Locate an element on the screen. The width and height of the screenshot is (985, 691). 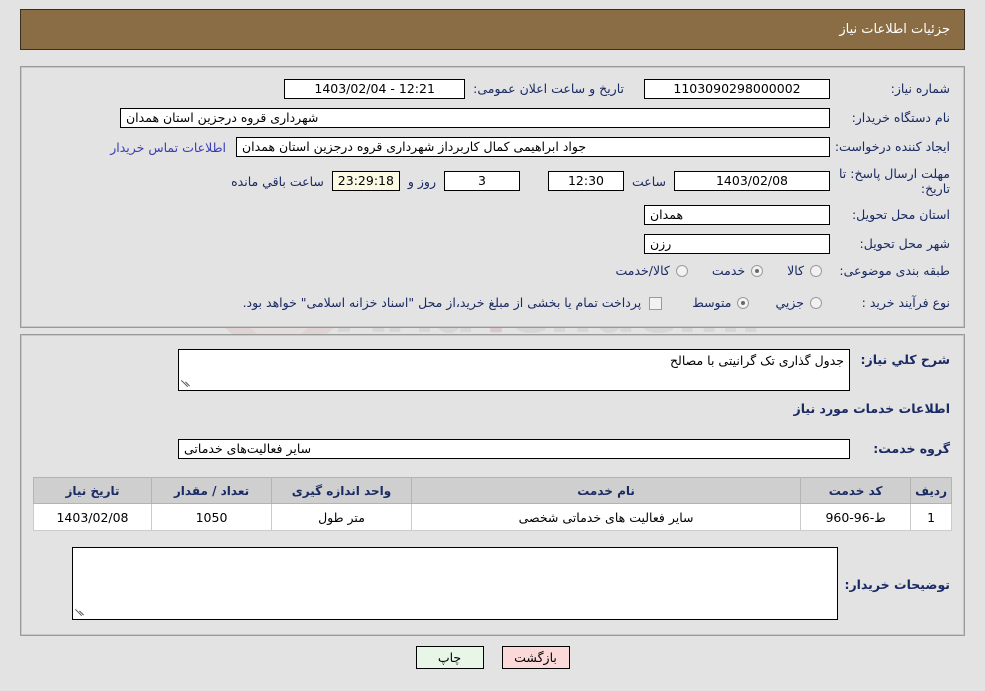
buyer-contact-link: اطلاعات تماس خریدار is located at coordinates (168, 147).